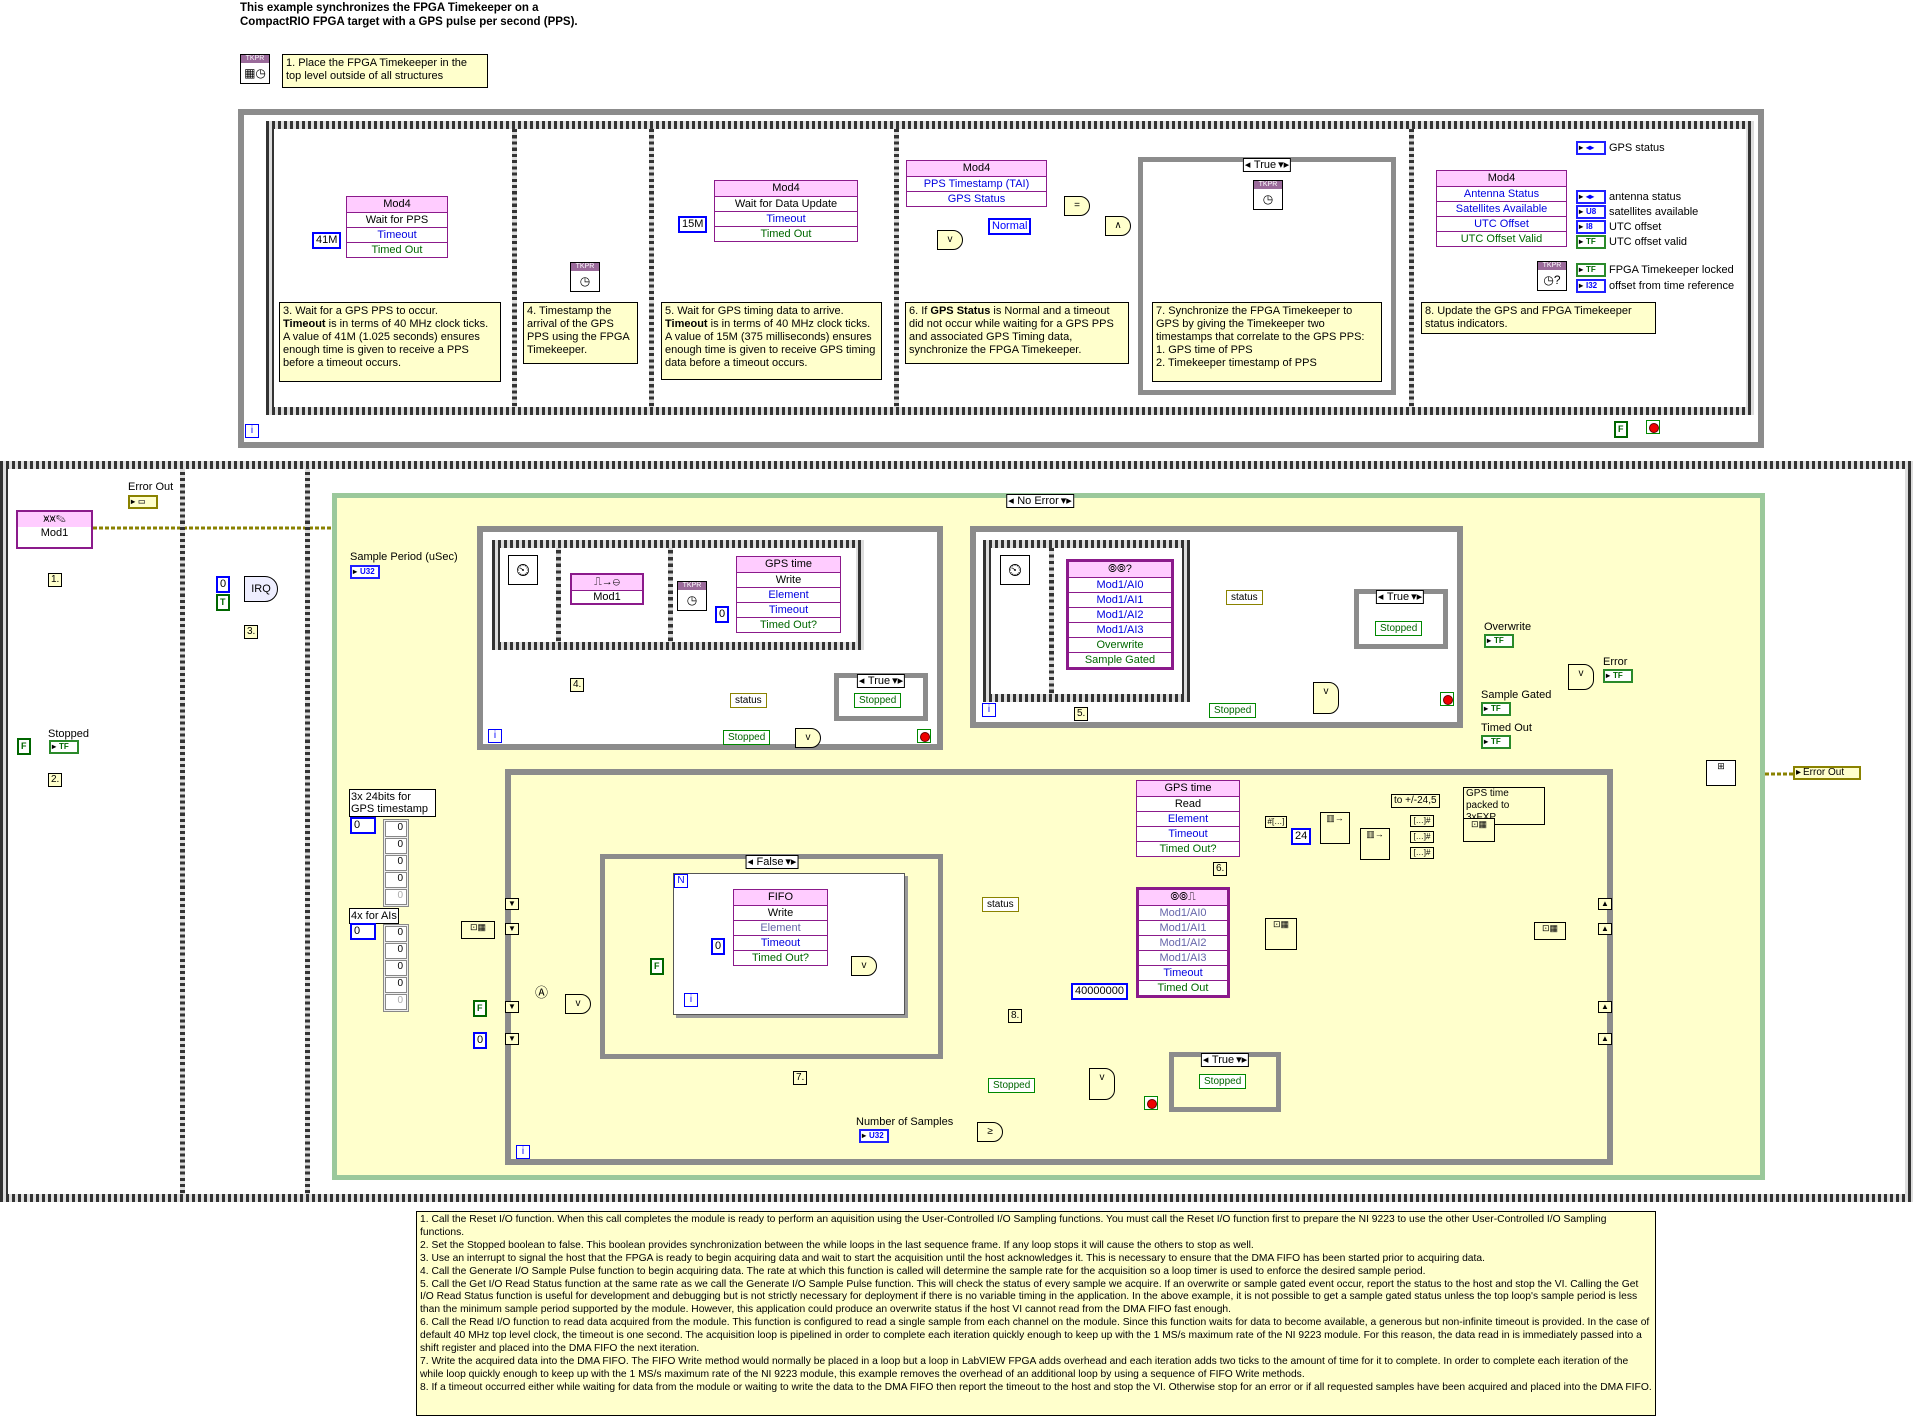  What do you see at coordinates (693, 224) in the screenshot?
I see `timeout-15m-constant: 15M` at bounding box center [693, 224].